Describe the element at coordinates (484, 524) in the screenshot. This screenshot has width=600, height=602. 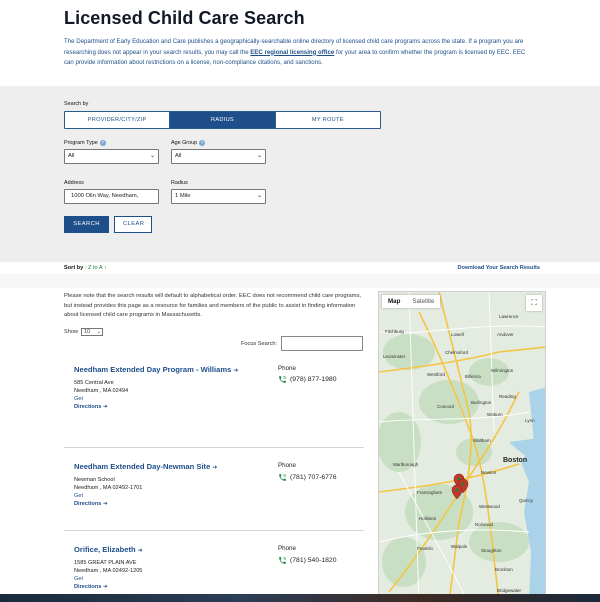
I see `map-city-label: Norwood` at that location.